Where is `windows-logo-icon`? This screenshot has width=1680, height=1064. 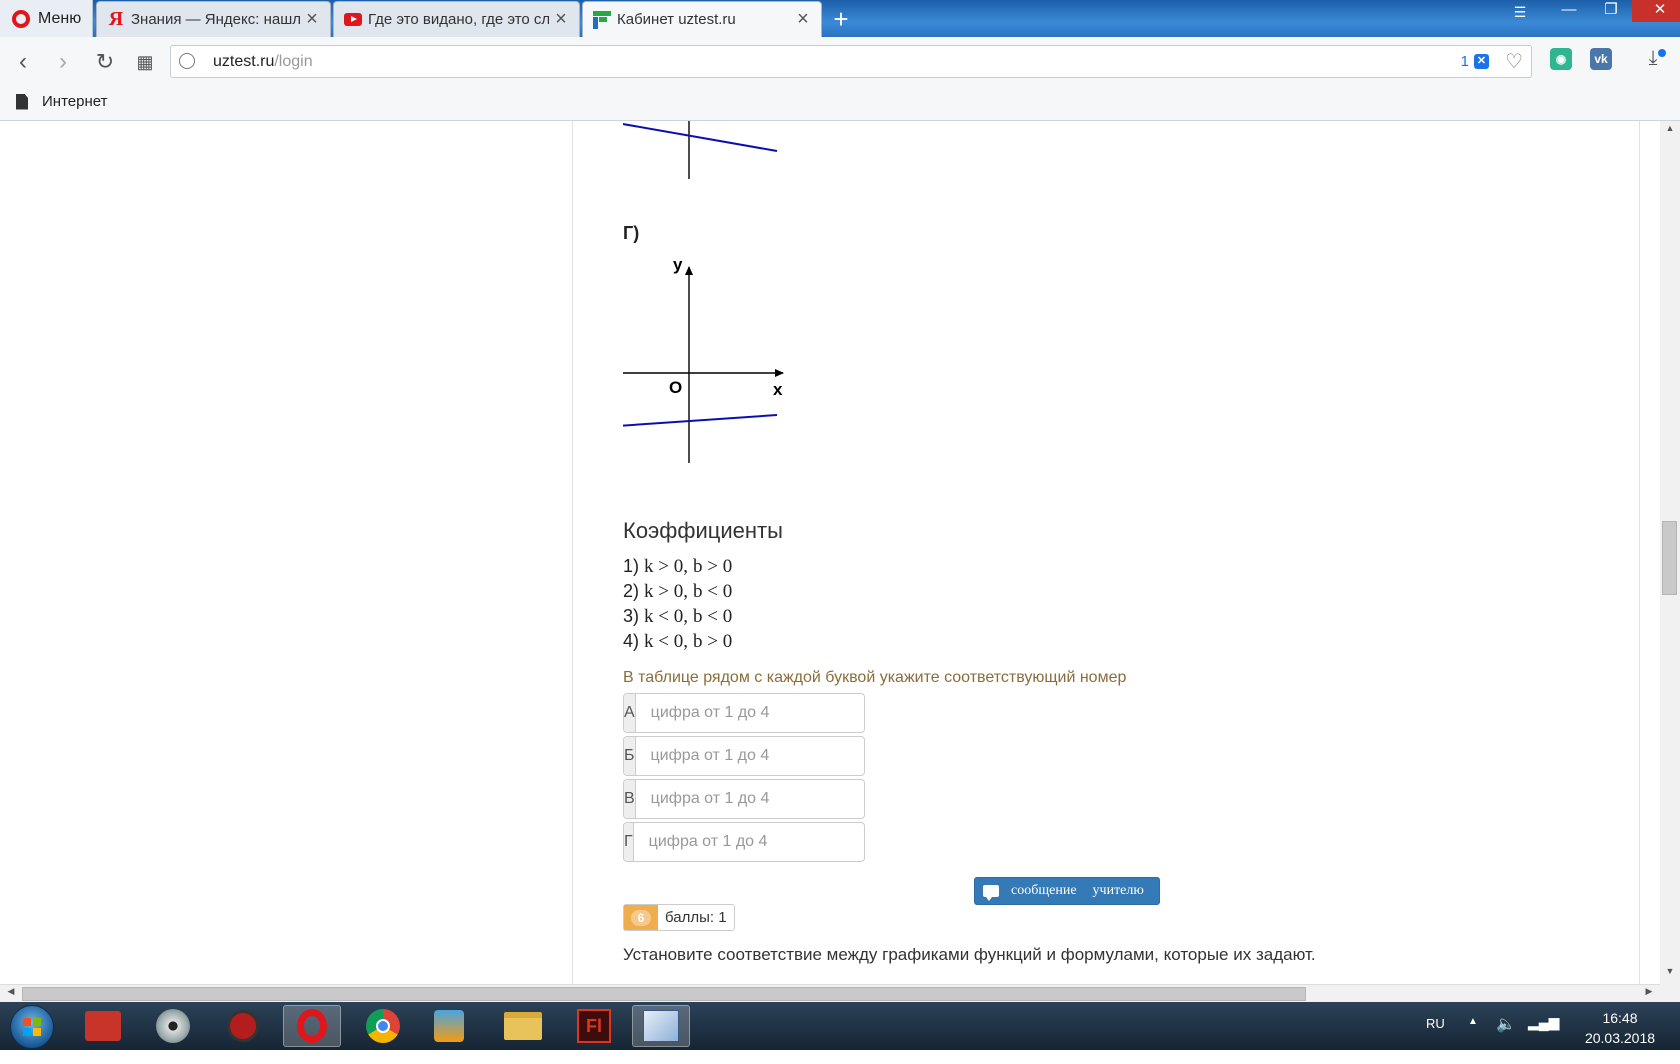
windows-logo-icon is located at coordinates (32, 1027).